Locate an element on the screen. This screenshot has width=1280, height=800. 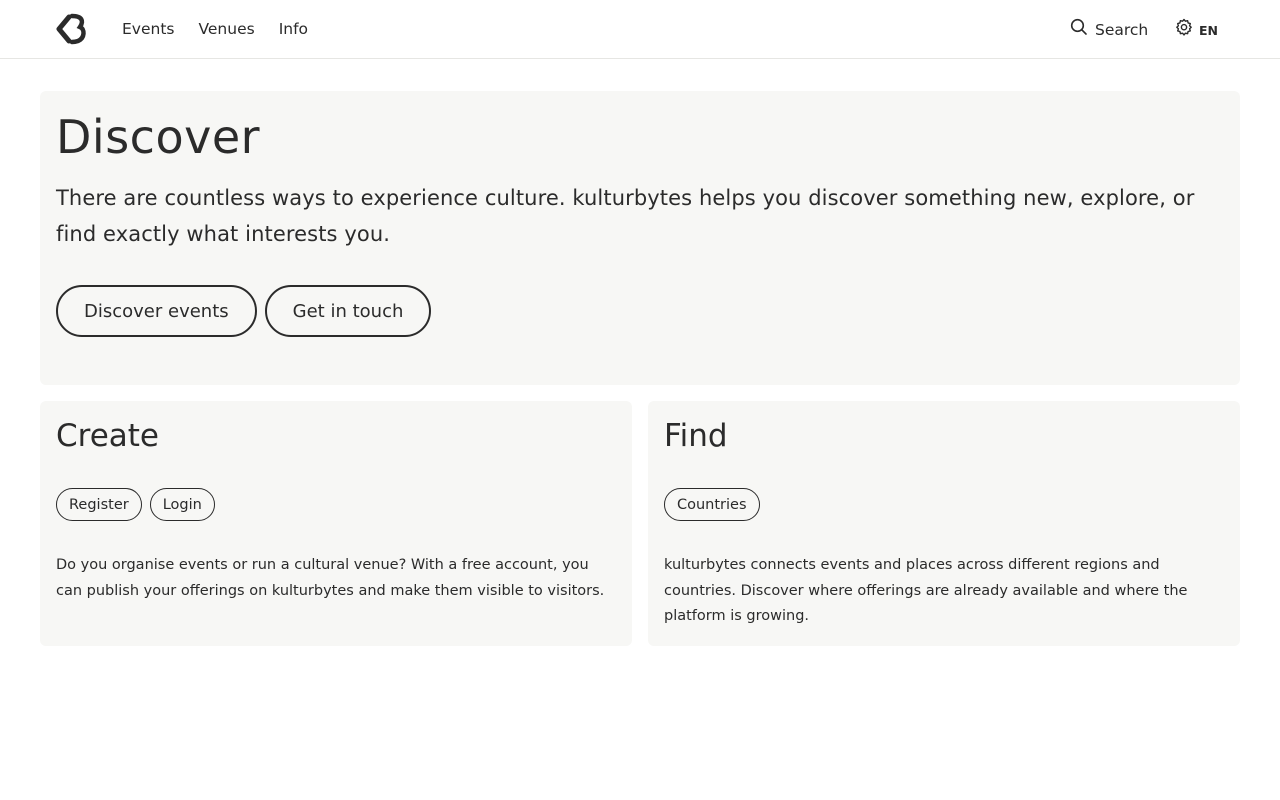
hero-actions: Discover events Get in touch is located at coordinates (244, 311).